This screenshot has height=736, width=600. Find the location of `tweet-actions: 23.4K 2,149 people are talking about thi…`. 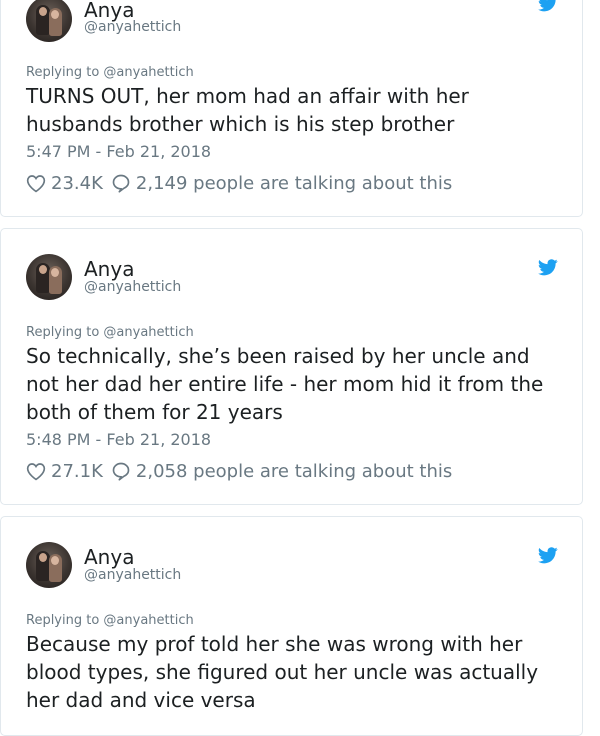

tweet-actions: 23.4K 2,149 people are talking about thi… is located at coordinates (239, 183).